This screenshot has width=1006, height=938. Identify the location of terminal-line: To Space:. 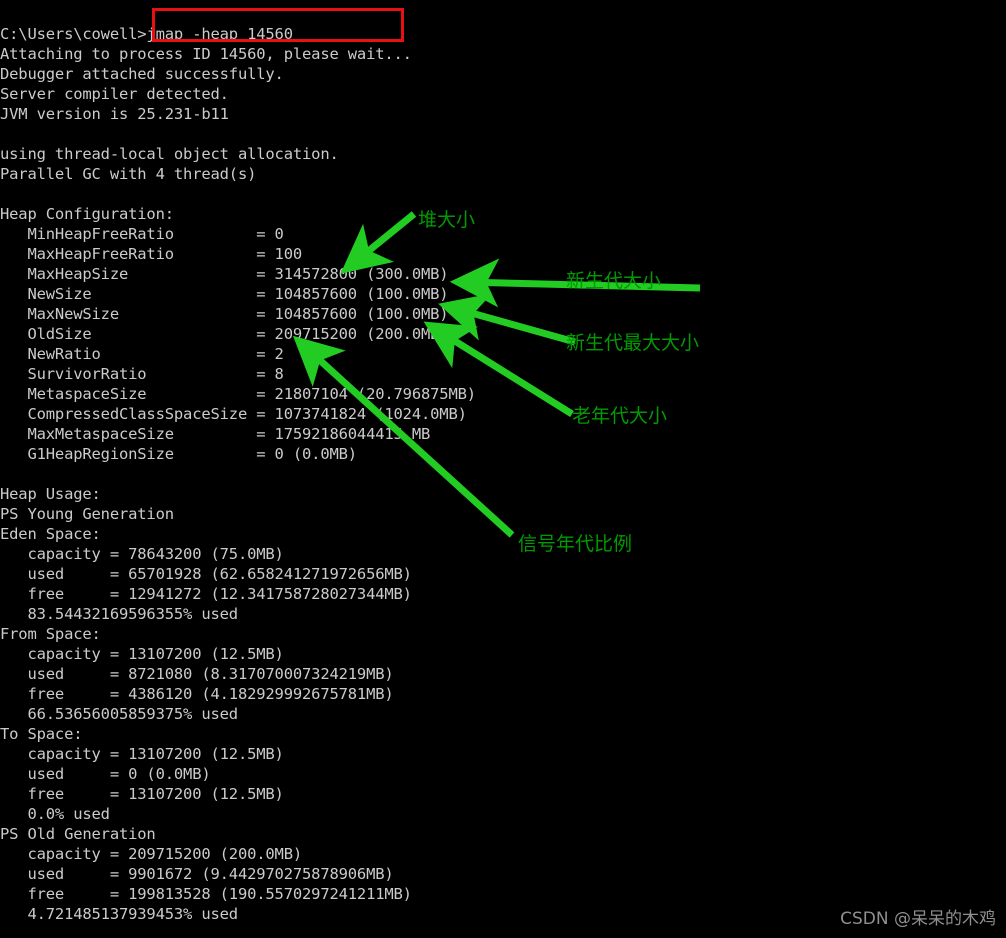
(41, 733).